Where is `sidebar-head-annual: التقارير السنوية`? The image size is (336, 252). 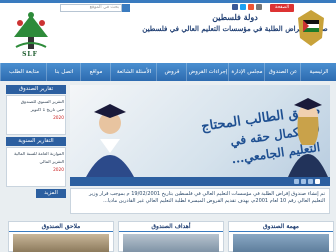 sidebar-head-annual: التقارير السنوية is located at coordinates (36, 141).